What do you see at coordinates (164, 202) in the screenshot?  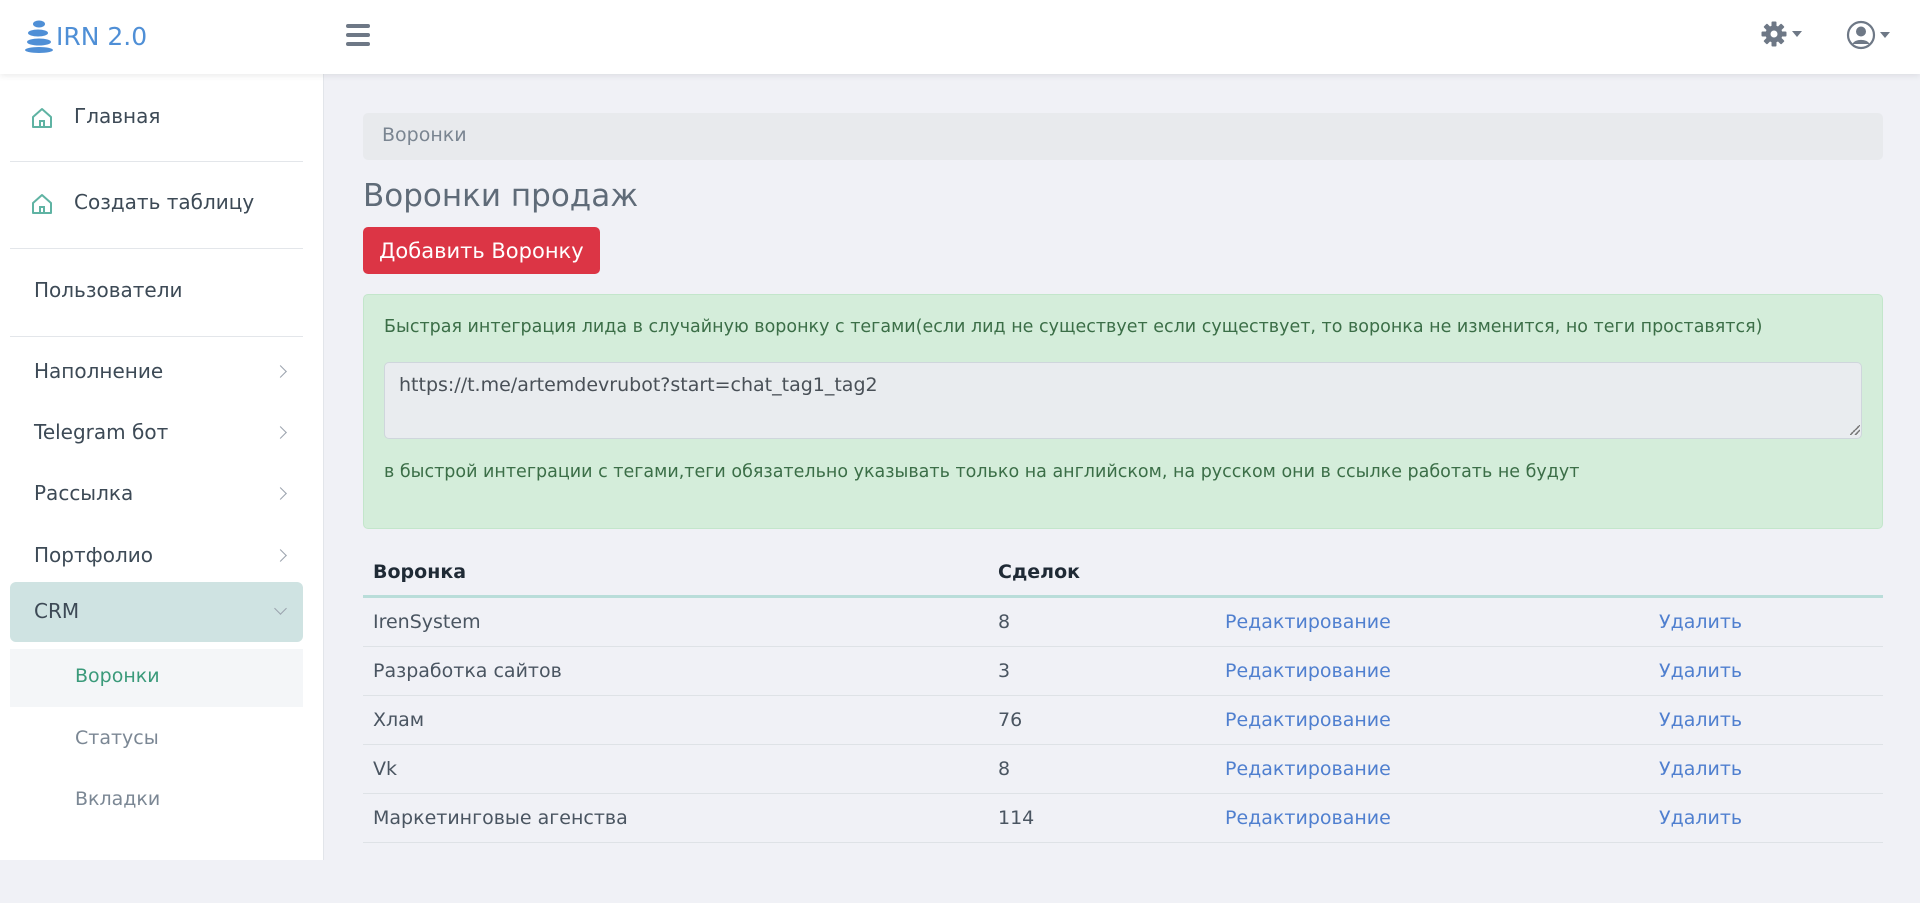 I see `sidebar-item-label: Создать таблицу` at bounding box center [164, 202].